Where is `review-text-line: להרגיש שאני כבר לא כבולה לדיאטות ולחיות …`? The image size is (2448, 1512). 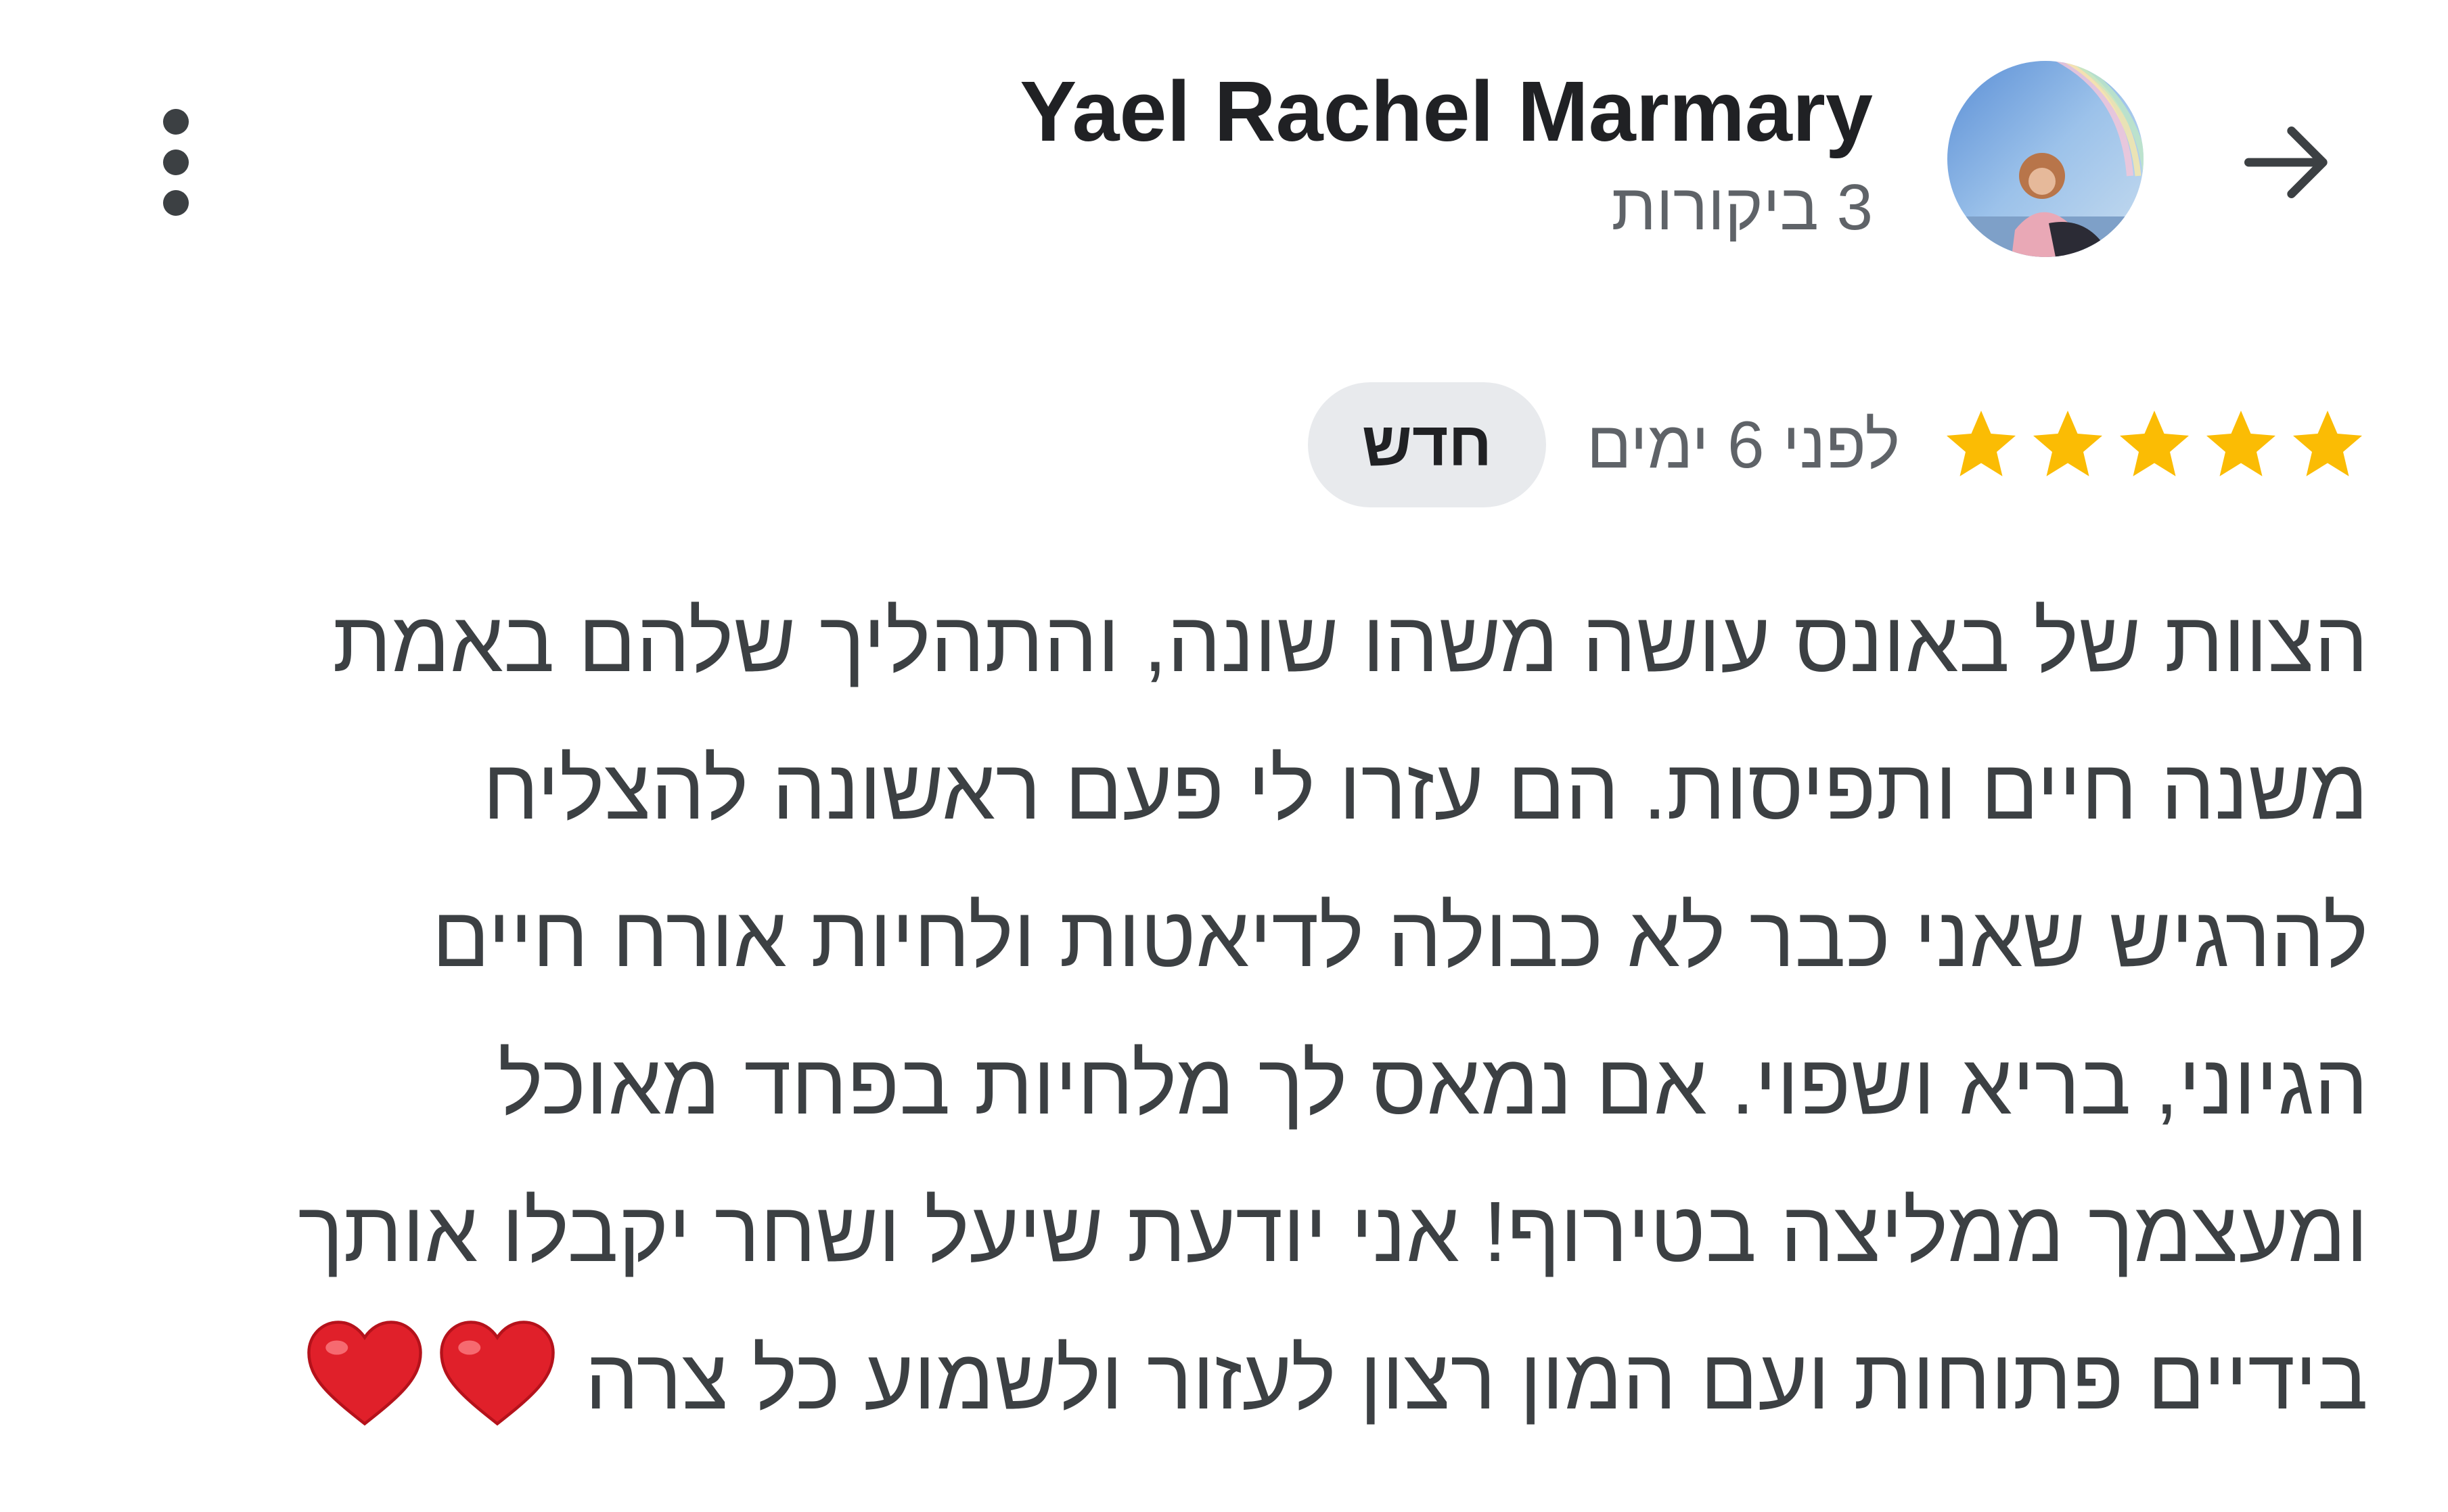
review-text-line: להרגיש שאני כבר לא כבולה לדיאטות ולחיות … is located at coordinates (1400, 937).